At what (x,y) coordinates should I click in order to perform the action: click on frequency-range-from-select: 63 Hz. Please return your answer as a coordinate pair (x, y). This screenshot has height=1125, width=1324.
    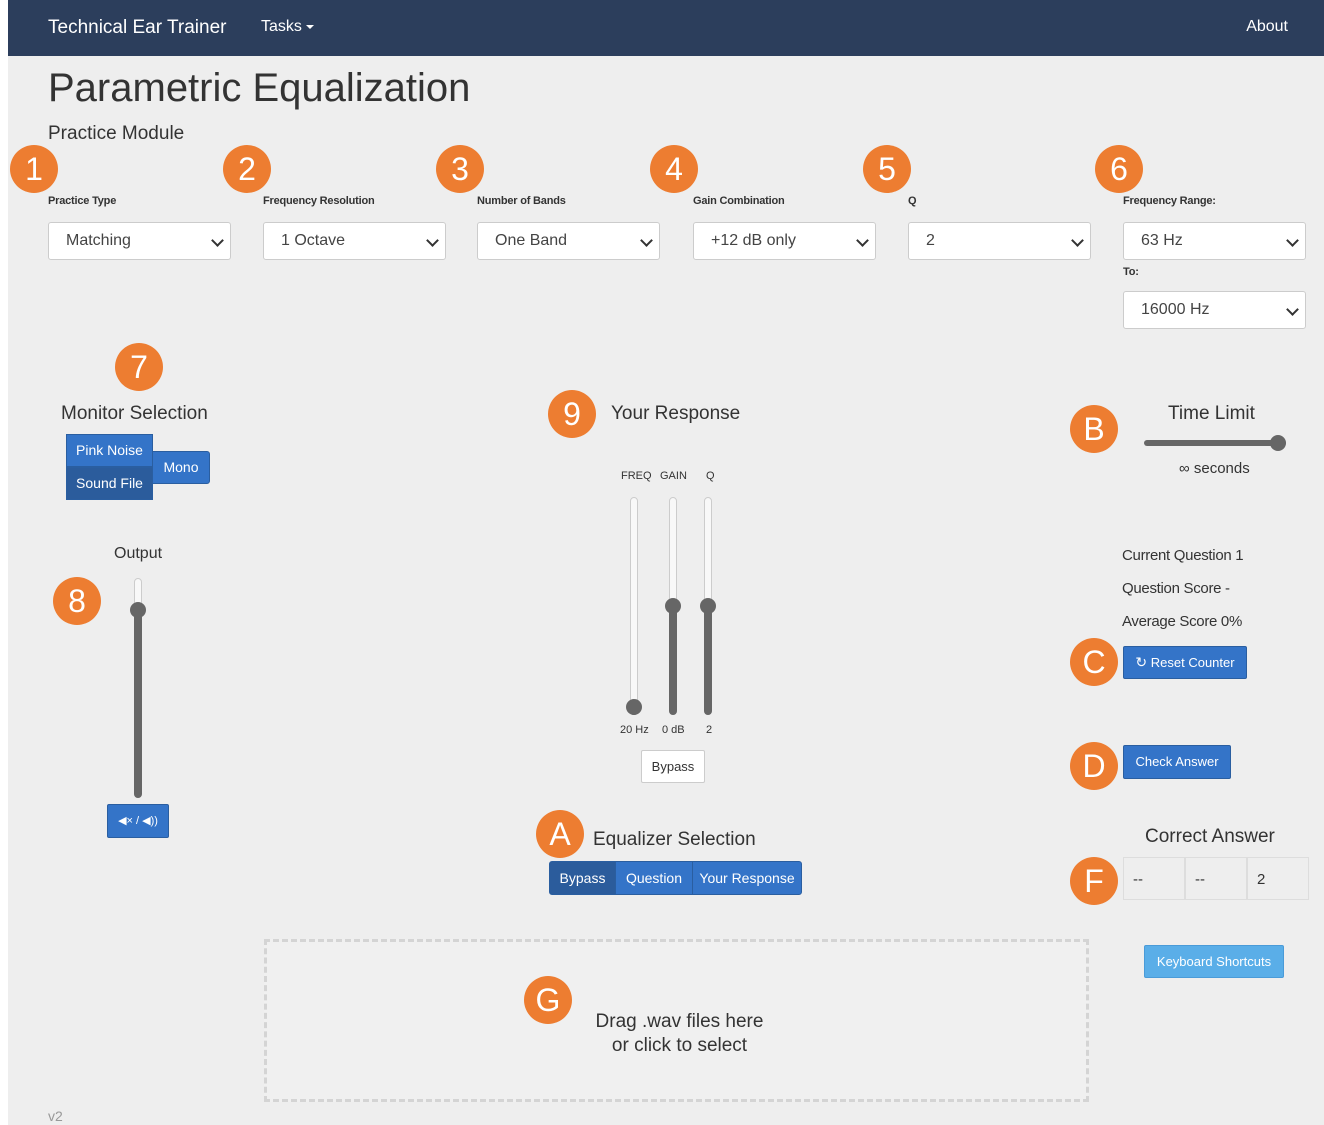
    Looking at the image, I should click on (1214, 241).